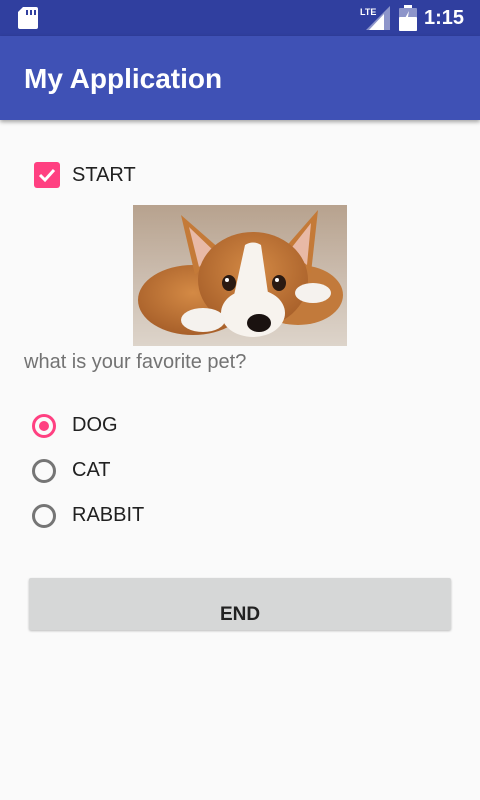 Image resolution: width=480 pixels, height=800 pixels. Describe the element at coordinates (375, 18) in the screenshot. I see `lte-signal-icon: LTE` at that location.